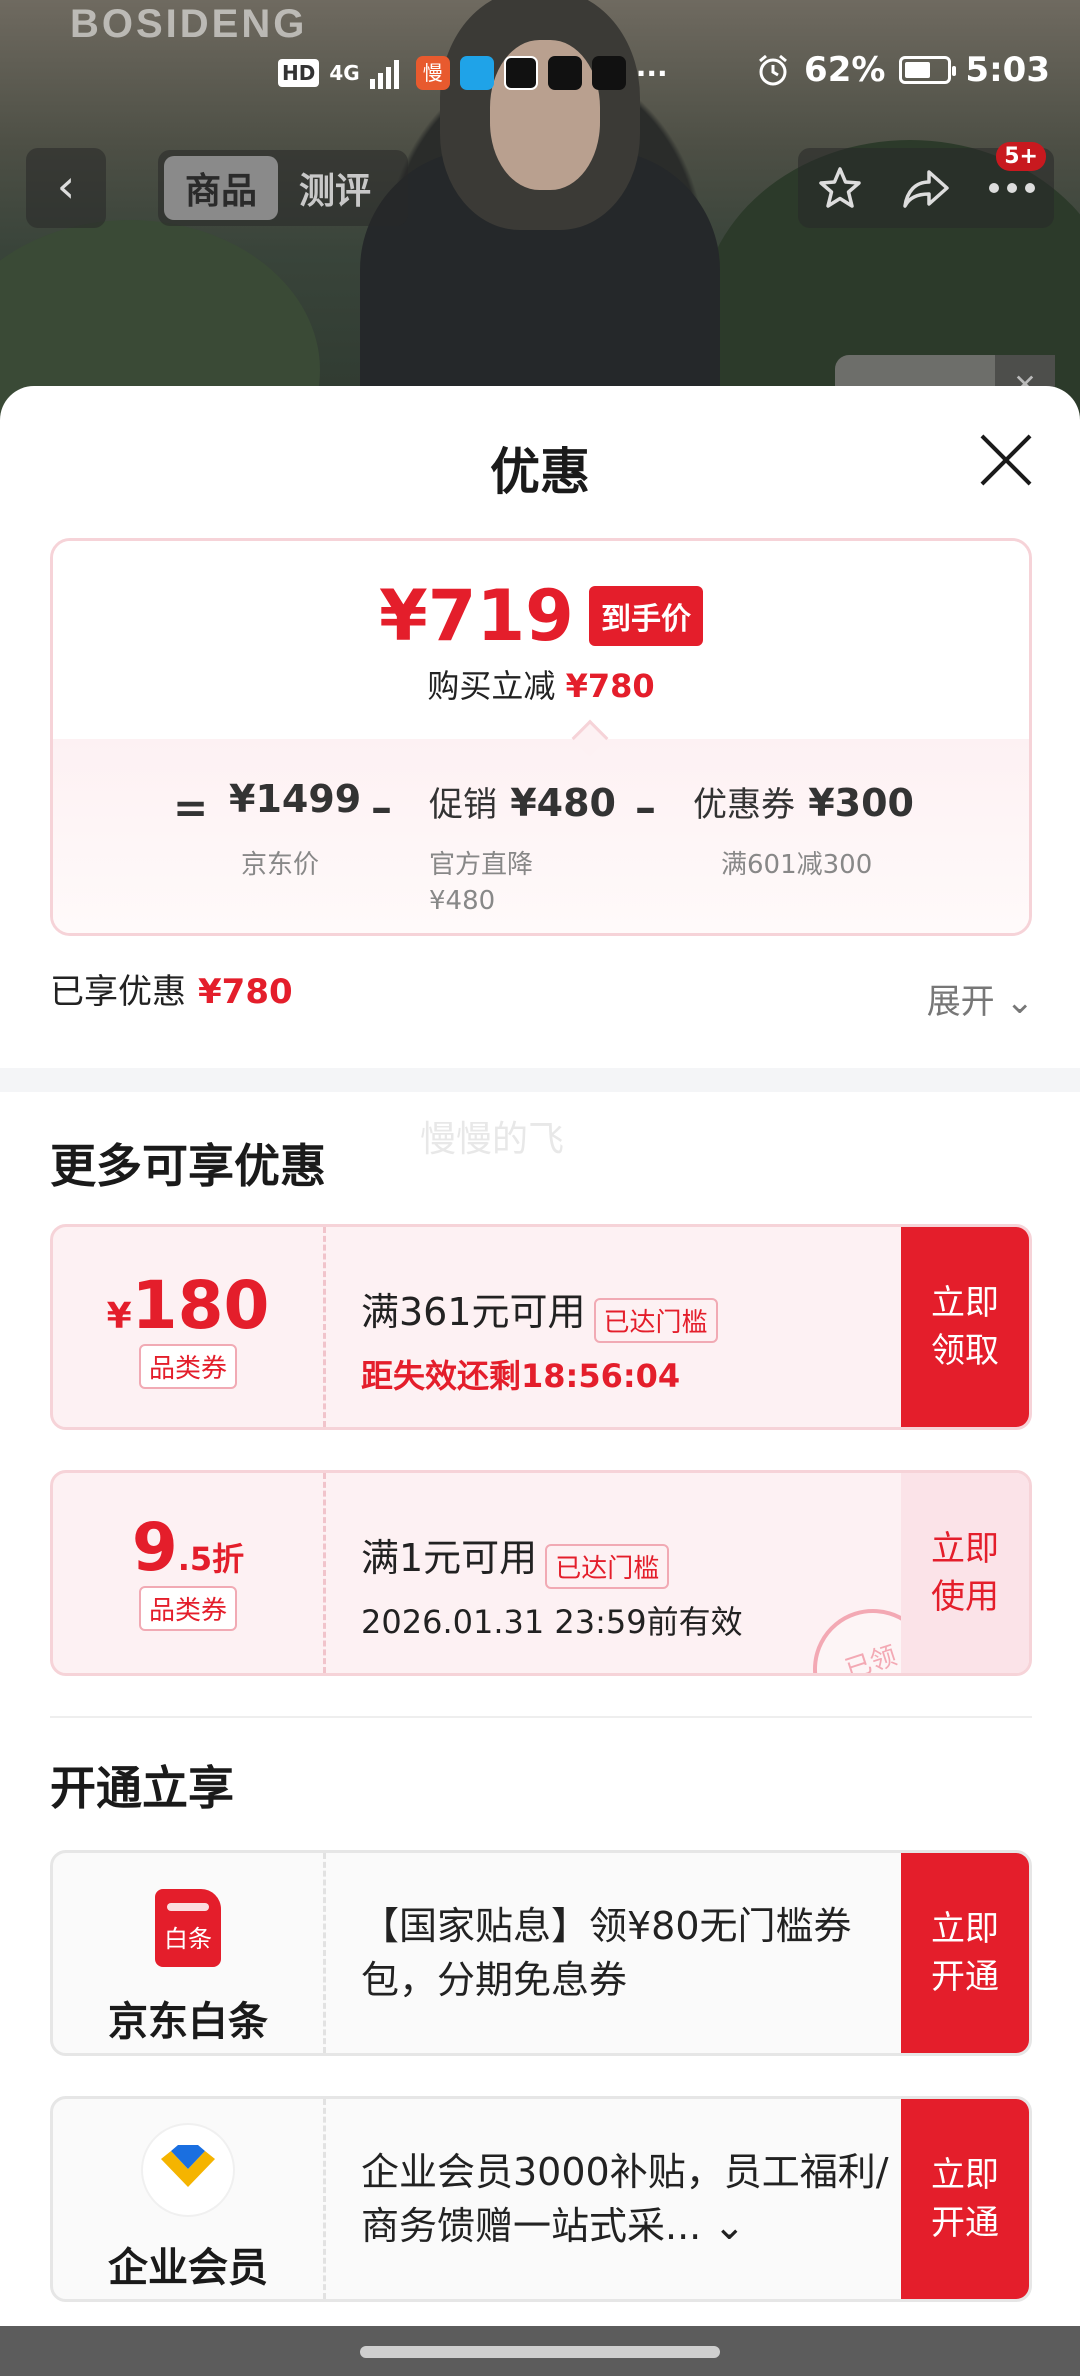  What do you see at coordinates (449, 1558) in the screenshot?
I see `coupon-condition: 满1元可用` at bounding box center [449, 1558].